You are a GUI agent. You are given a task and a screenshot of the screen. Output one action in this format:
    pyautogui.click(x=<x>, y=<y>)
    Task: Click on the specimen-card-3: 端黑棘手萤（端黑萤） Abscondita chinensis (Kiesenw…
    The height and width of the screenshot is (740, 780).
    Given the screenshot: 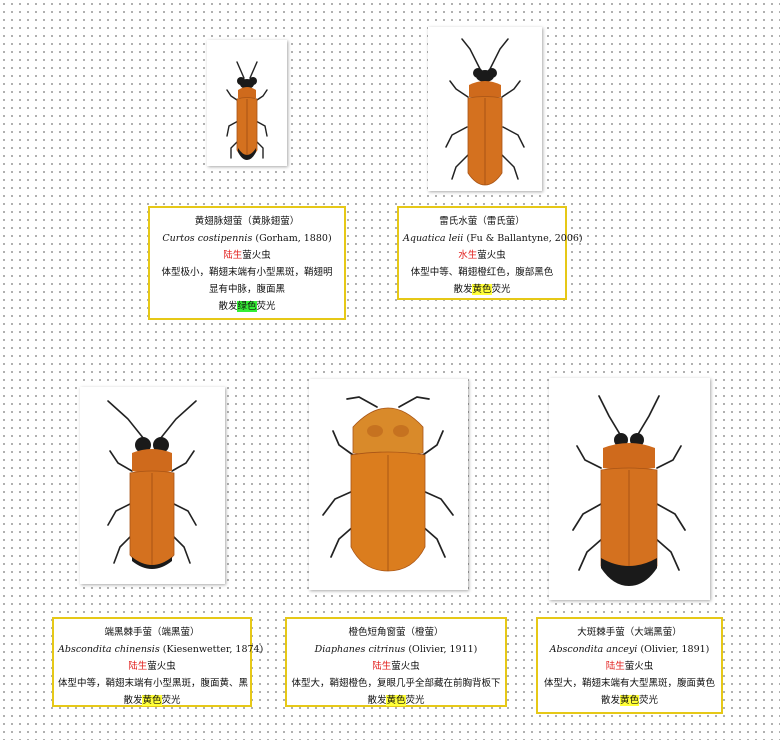 What is the action you would take?
    pyautogui.click(x=158, y=662)
    